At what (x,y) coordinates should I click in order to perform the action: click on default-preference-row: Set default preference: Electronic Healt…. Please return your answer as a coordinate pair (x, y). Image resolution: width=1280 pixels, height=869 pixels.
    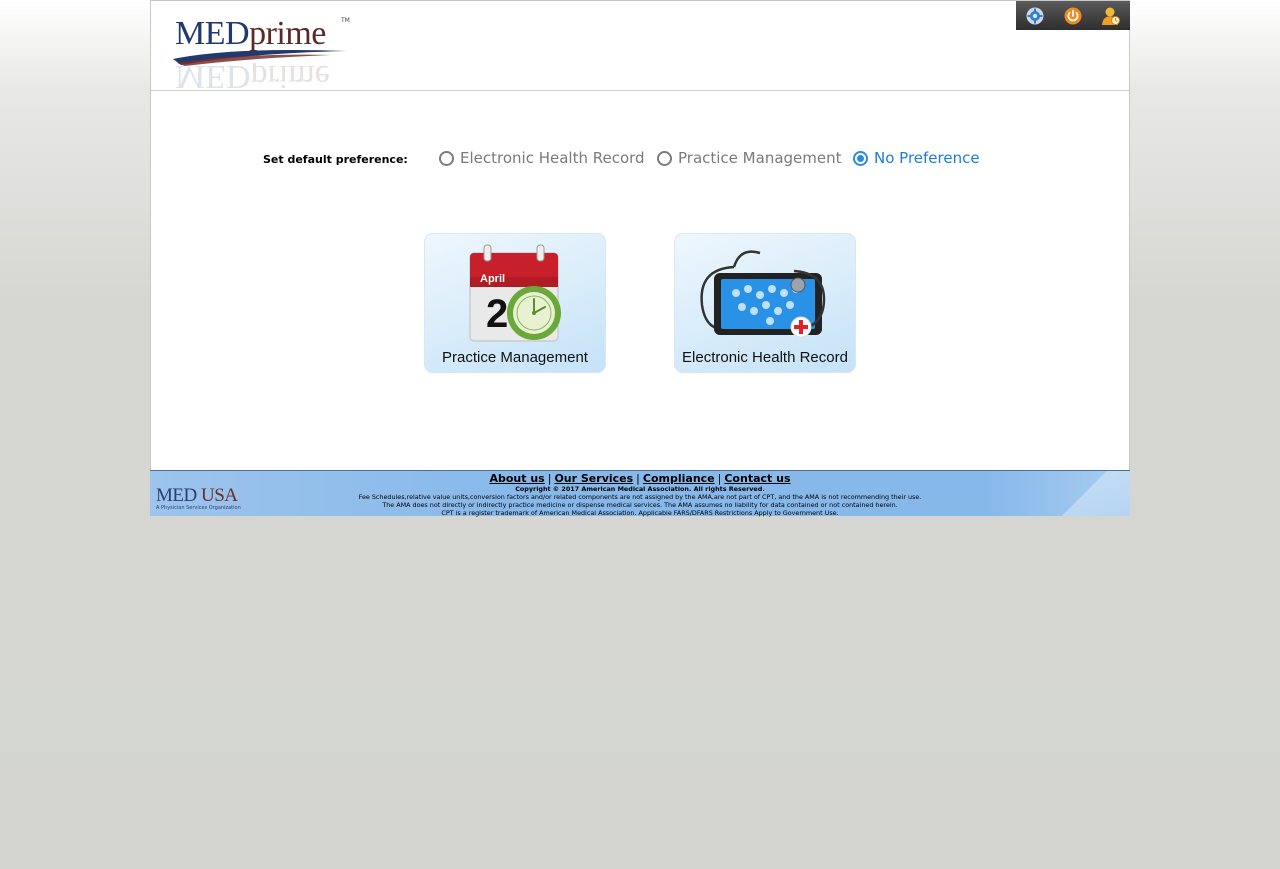
    Looking at the image, I should click on (643, 161).